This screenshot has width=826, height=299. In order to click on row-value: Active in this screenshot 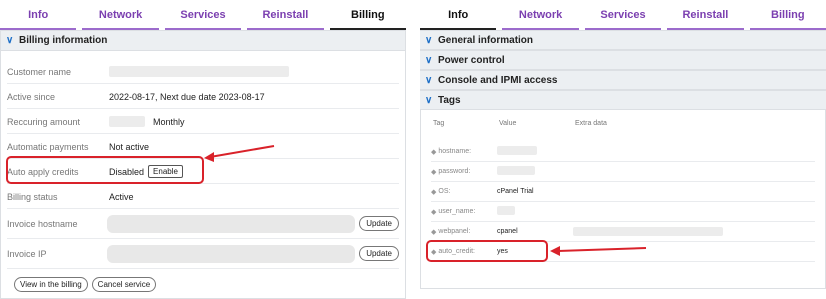, I will do `click(121, 196)`.